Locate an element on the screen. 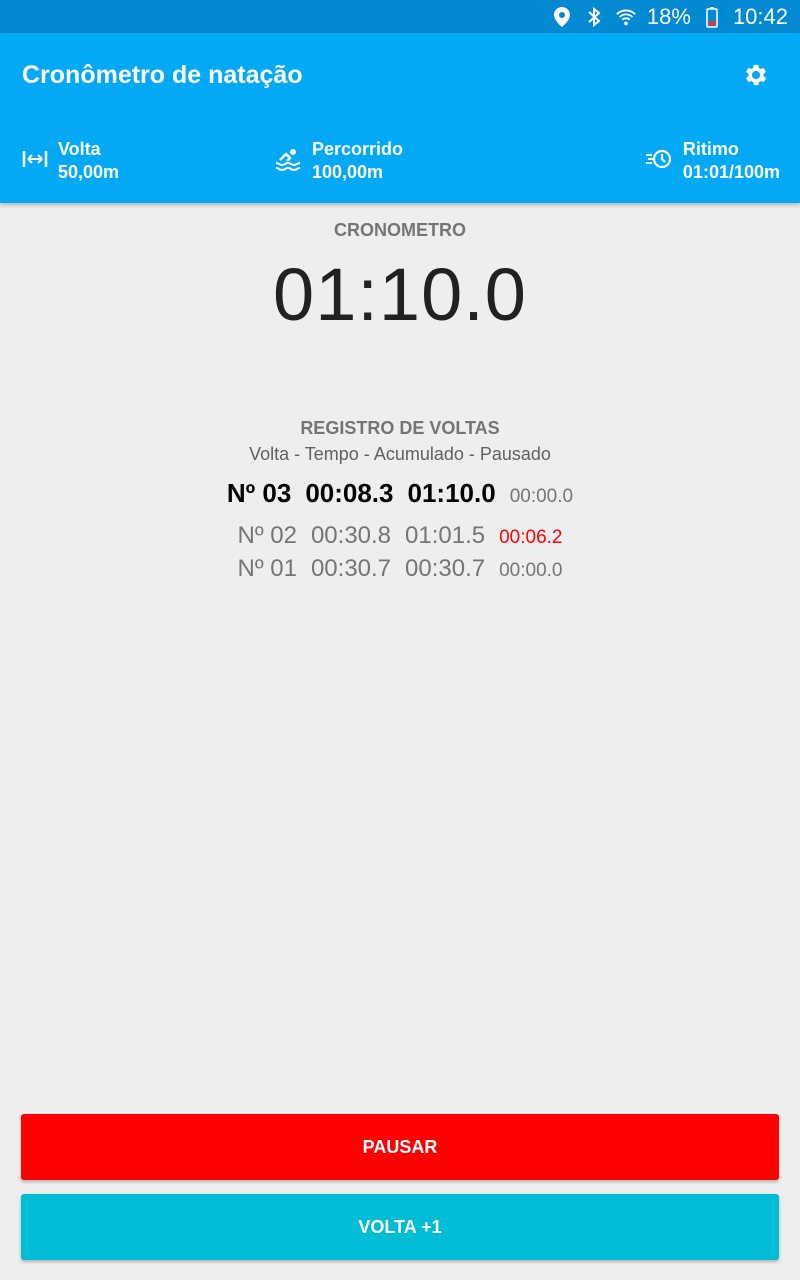  lap-paused: 00:06.2 is located at coordinates (531, 537).